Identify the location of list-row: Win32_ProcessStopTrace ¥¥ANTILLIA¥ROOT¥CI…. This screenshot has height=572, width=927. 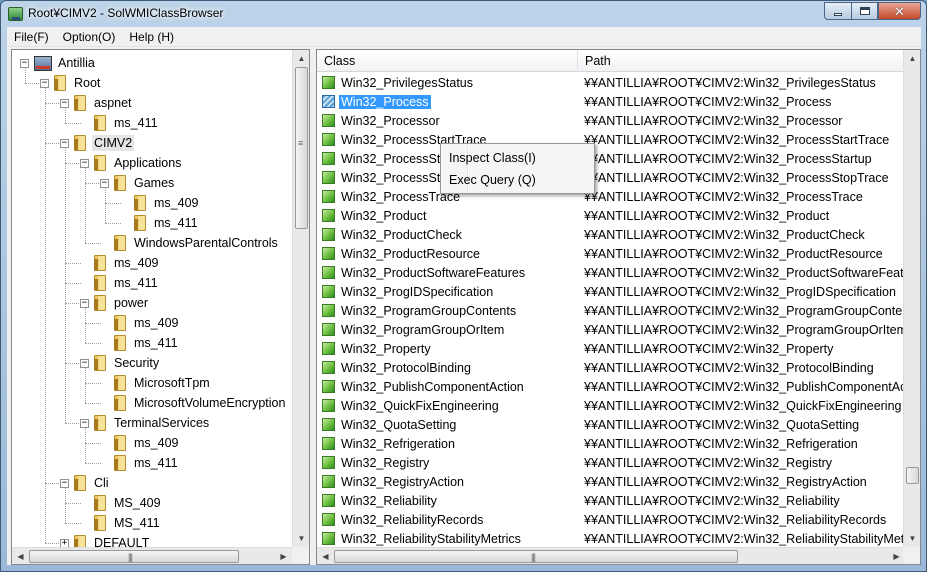
(611, 177).